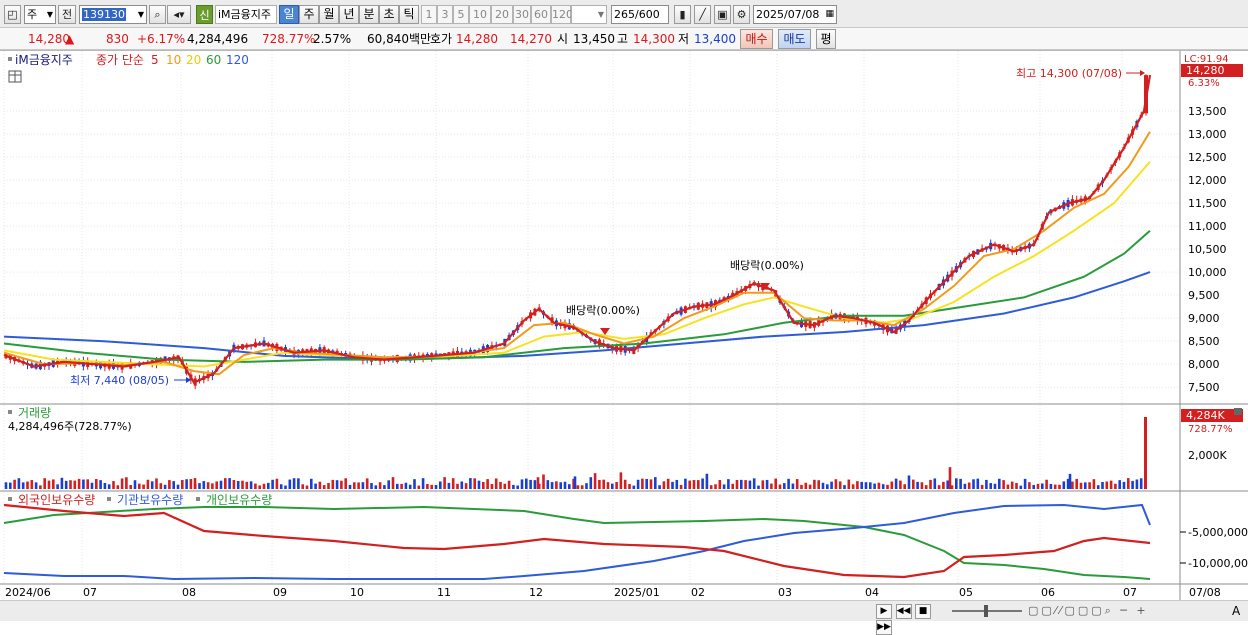  Describe the element at coordinates (389, 14) in the screenshot. I see `period-second-button: 초` at that location.